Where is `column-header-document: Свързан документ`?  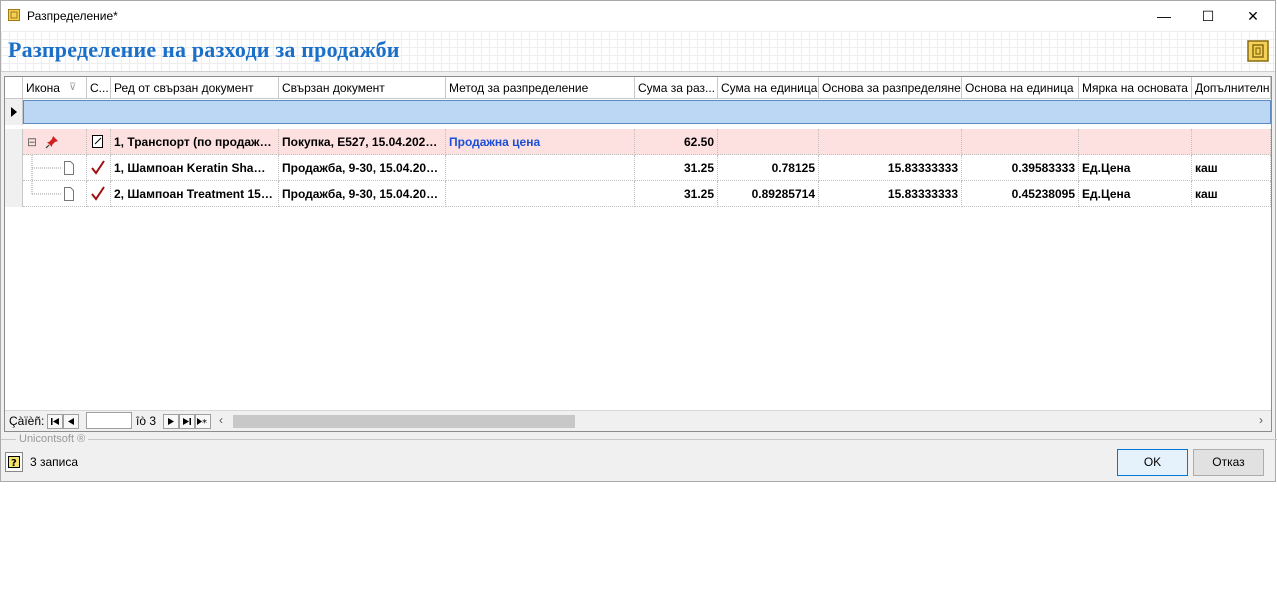 column-header-document: Свързан документ is located at coordinates (362, 88).